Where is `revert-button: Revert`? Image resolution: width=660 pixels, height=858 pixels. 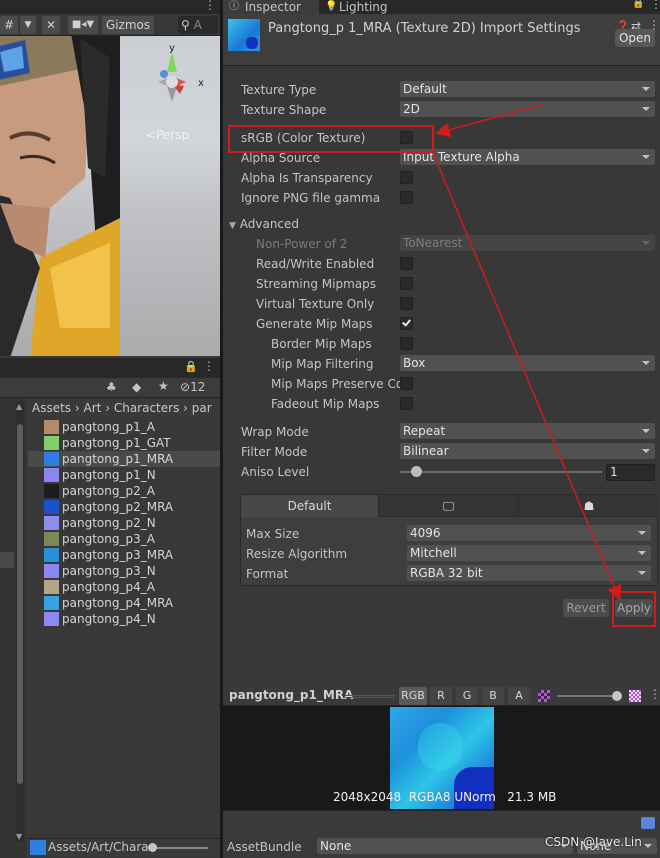
revert-button: Revert is located at coordinates (586, 608).